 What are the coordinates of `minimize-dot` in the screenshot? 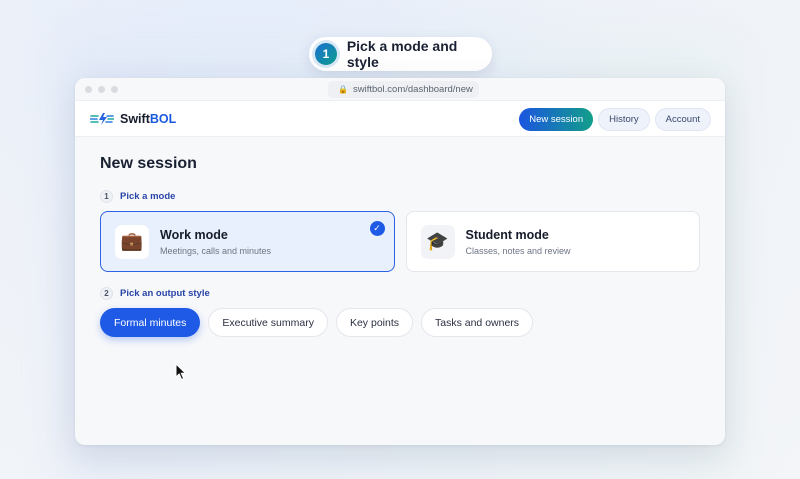 It's located at (101, 89).